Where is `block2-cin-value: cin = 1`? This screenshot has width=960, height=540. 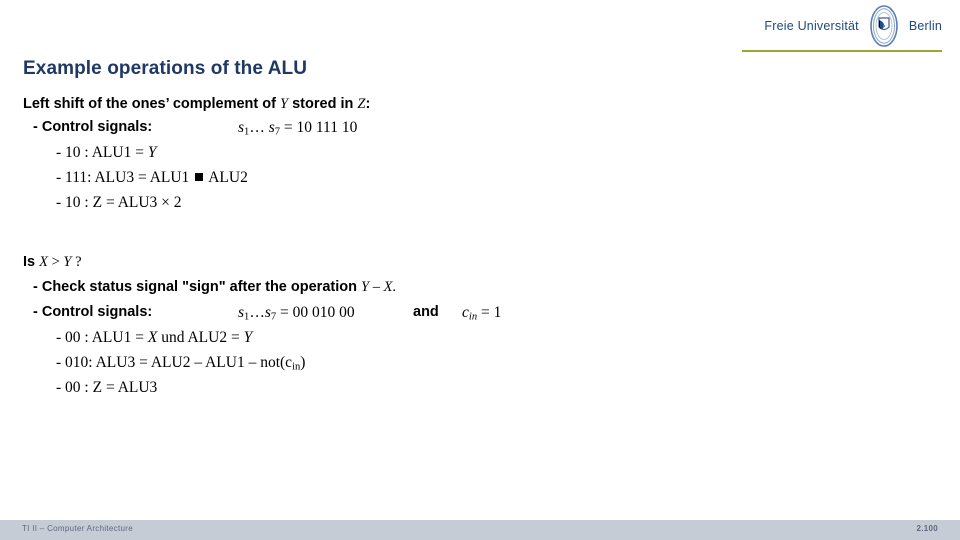 block2-cin-value: cin = 1 is located at coordinates (481, 313).